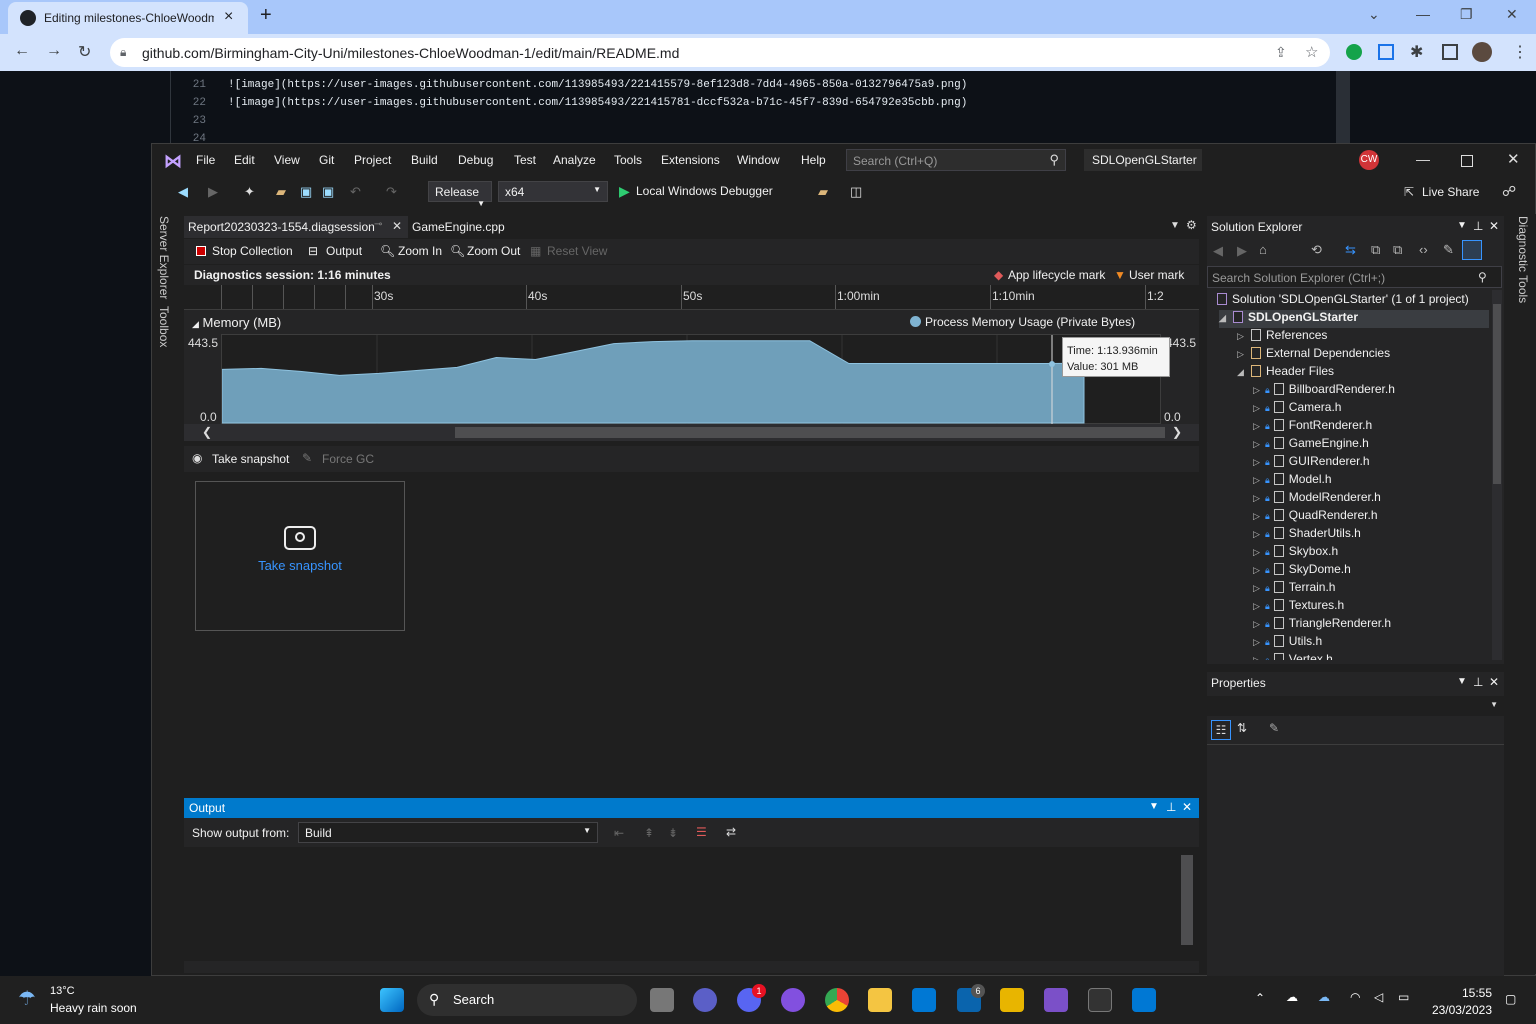 This screenshot has height=1024, width=1536. I want to click on prev-message-icon: ⇞, so click(649, 833).